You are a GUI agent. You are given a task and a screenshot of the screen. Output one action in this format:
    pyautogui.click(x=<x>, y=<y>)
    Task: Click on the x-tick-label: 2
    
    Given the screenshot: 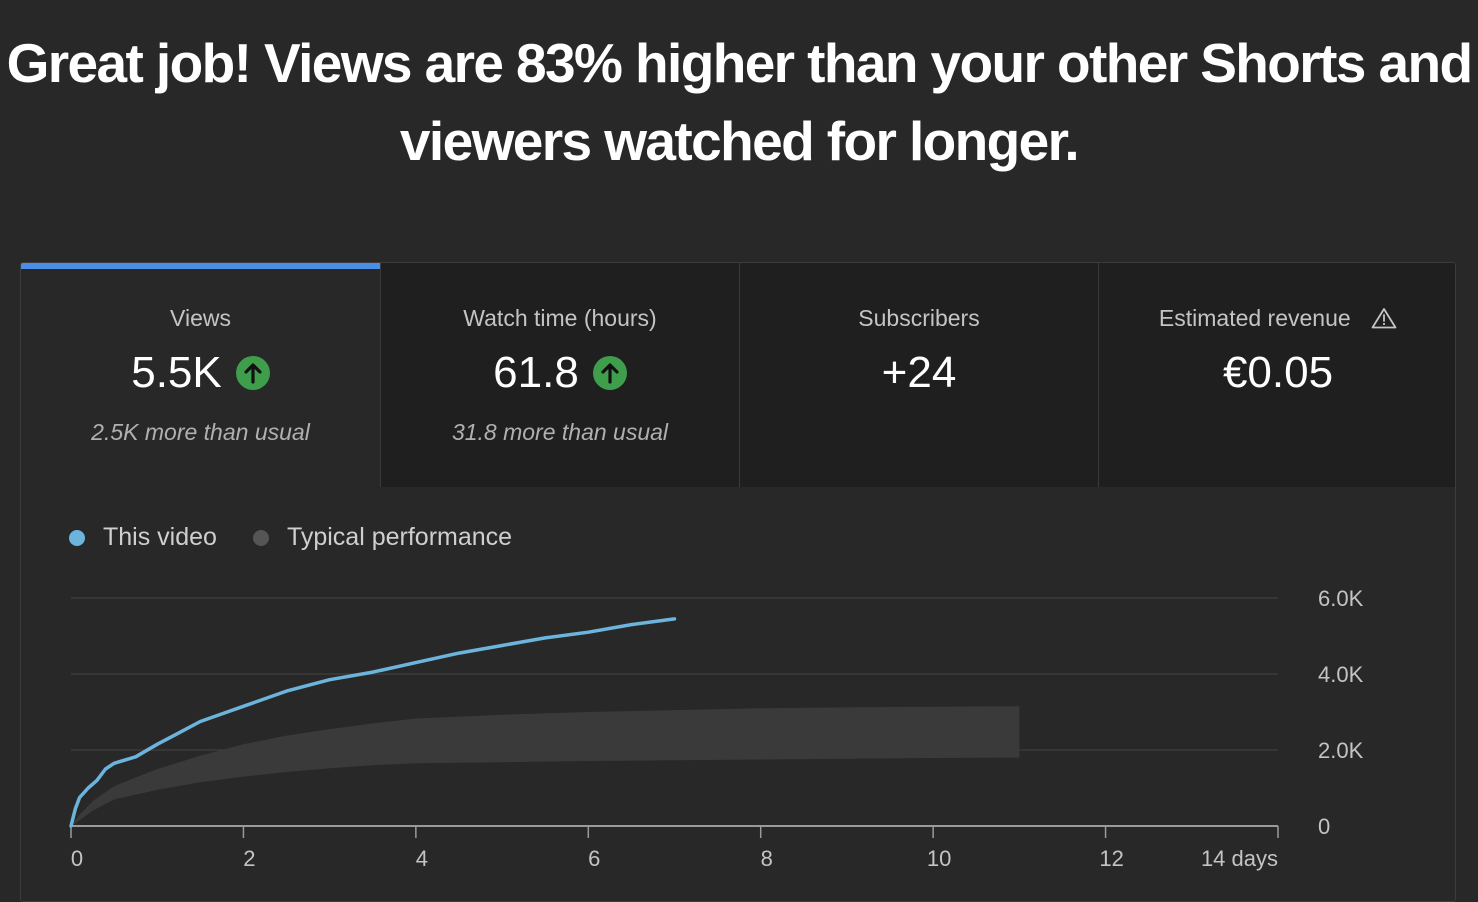 What is the action you would take?
    pyautogui.click(x=249, y=858)
    